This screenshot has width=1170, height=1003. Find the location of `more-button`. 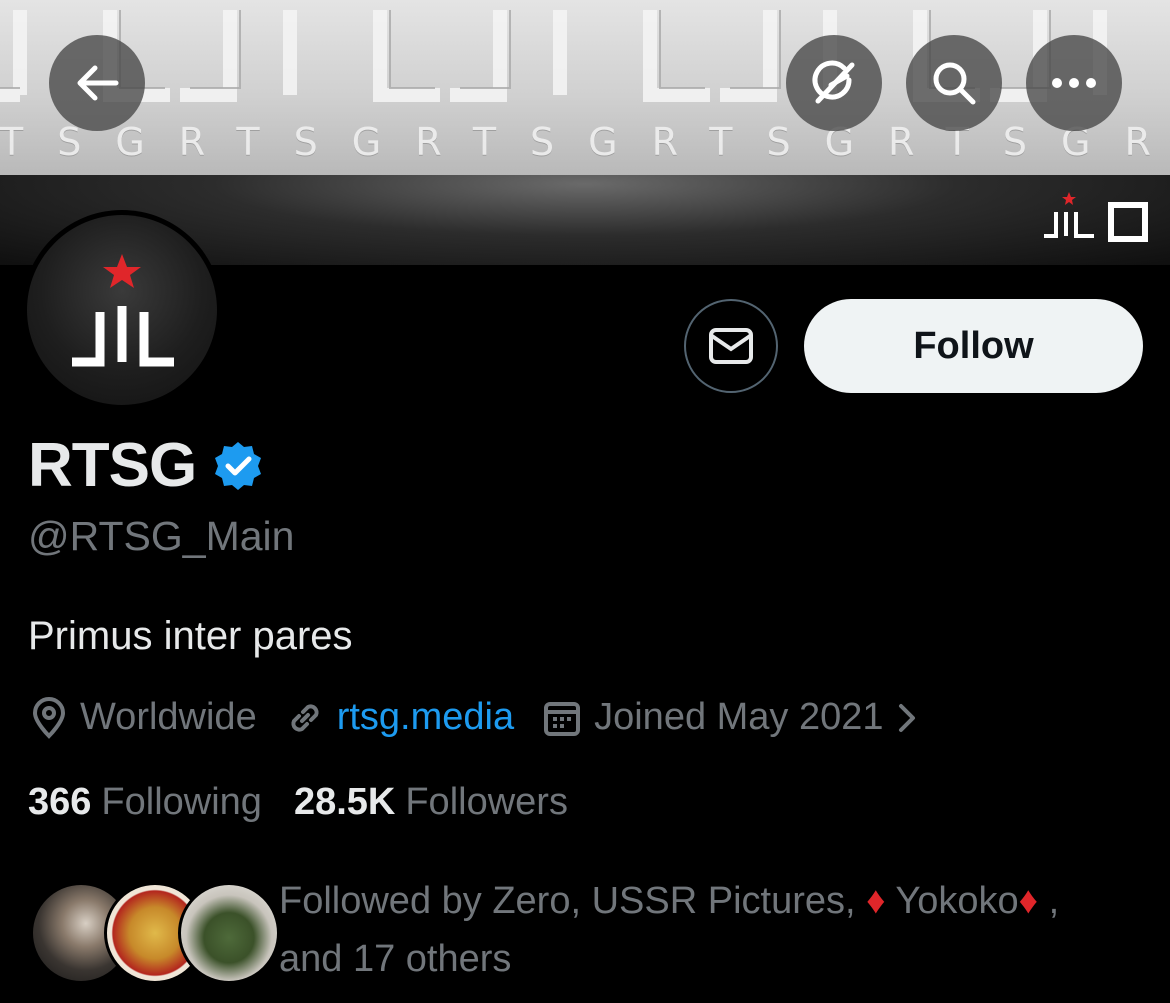

more-button is located at coordinates (1074, 83).